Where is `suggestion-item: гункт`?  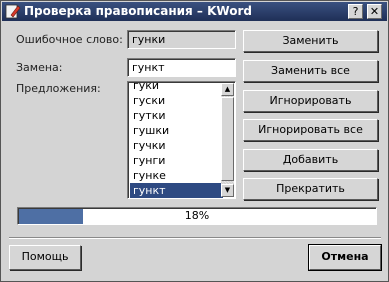
suggestion-item: гункт is located at coordinates (176, 190).